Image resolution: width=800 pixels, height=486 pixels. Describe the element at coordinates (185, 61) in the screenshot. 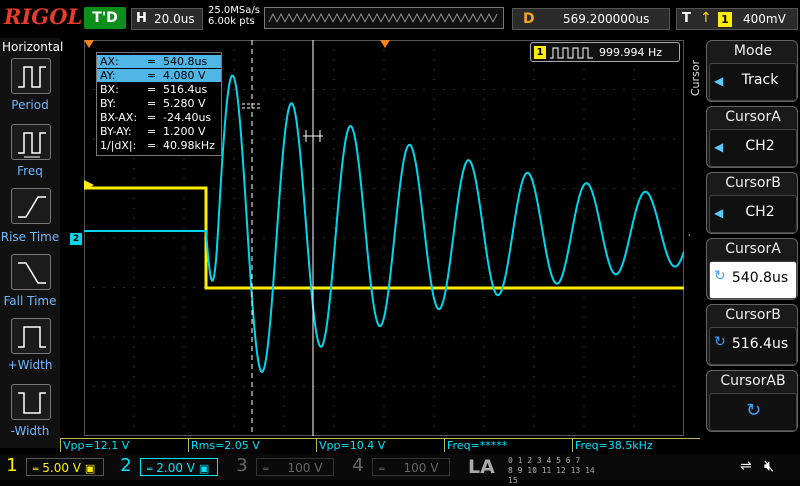

I see `cursor-readout-value: 540.8us` at that location.